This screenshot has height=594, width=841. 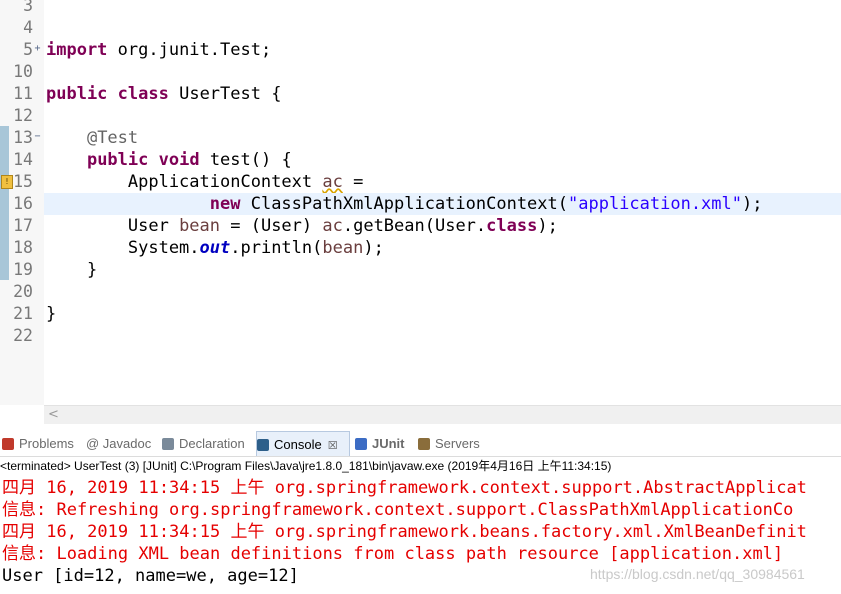 What do you see at coordinates (53, 415) in the screenshot?
I see `scroll-left-icon: <` at bounding box center [53, 415].